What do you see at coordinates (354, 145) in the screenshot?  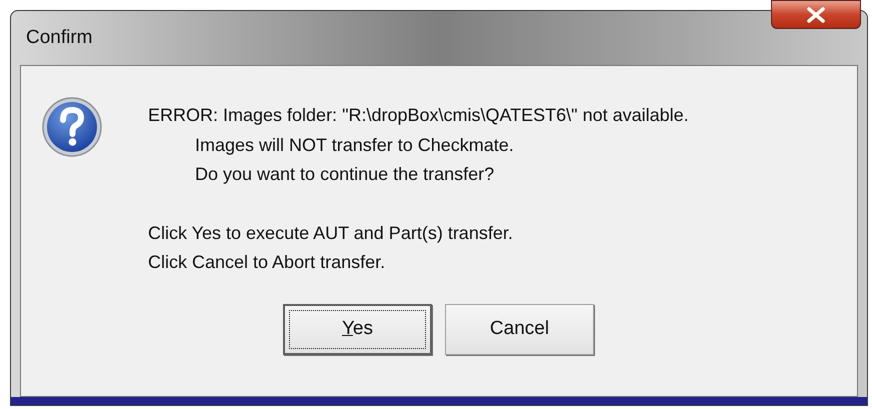 I see `message-text: Images will NOT transfer to Checkmate.` at bounding box center [354, 145].